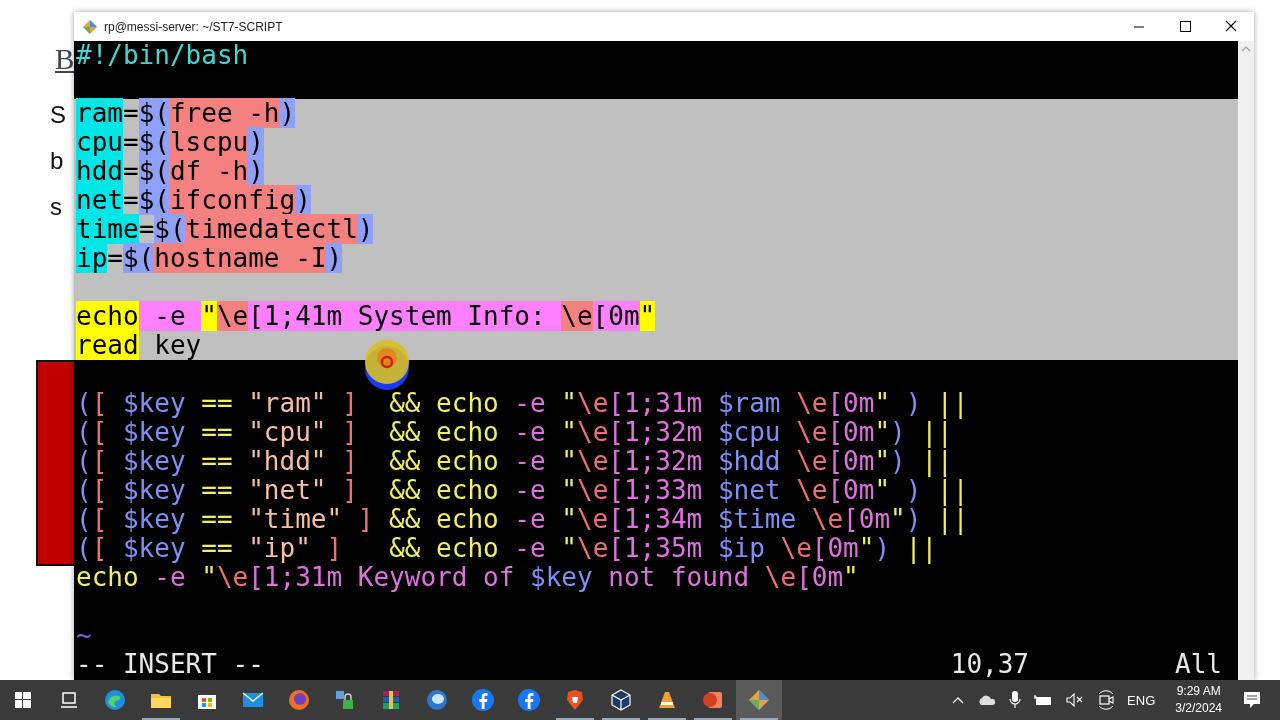  I want to click on cube-icon, so click(621, 700).